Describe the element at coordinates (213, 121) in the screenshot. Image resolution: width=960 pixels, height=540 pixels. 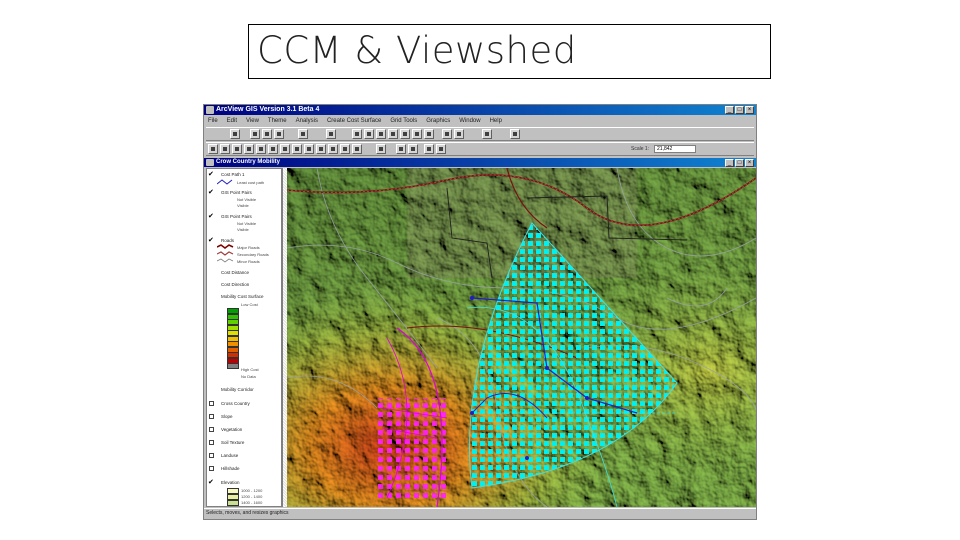
I see `menu-file: File` at that location.